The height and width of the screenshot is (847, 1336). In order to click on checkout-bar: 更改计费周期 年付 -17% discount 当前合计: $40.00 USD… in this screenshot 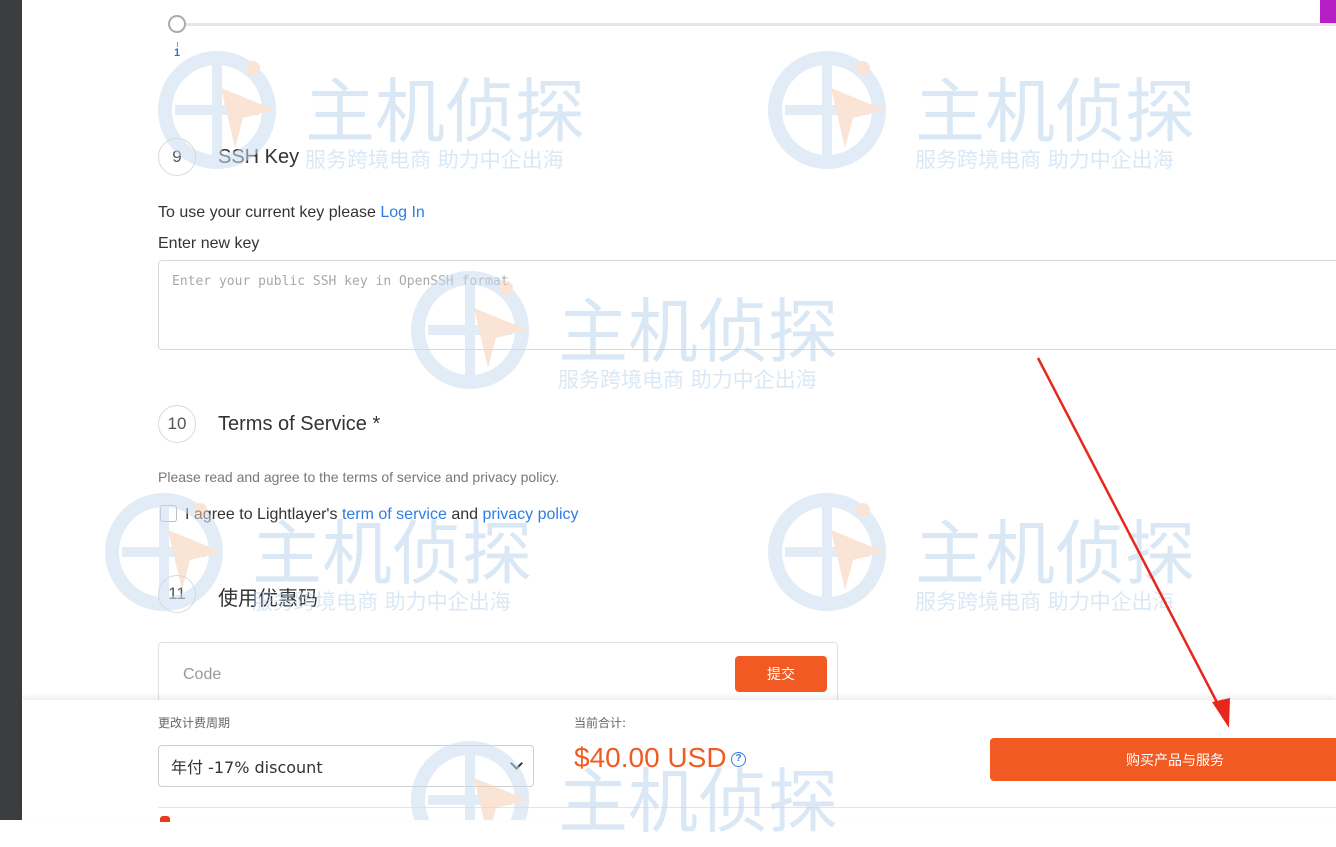, I will do `click(679, 761)`.